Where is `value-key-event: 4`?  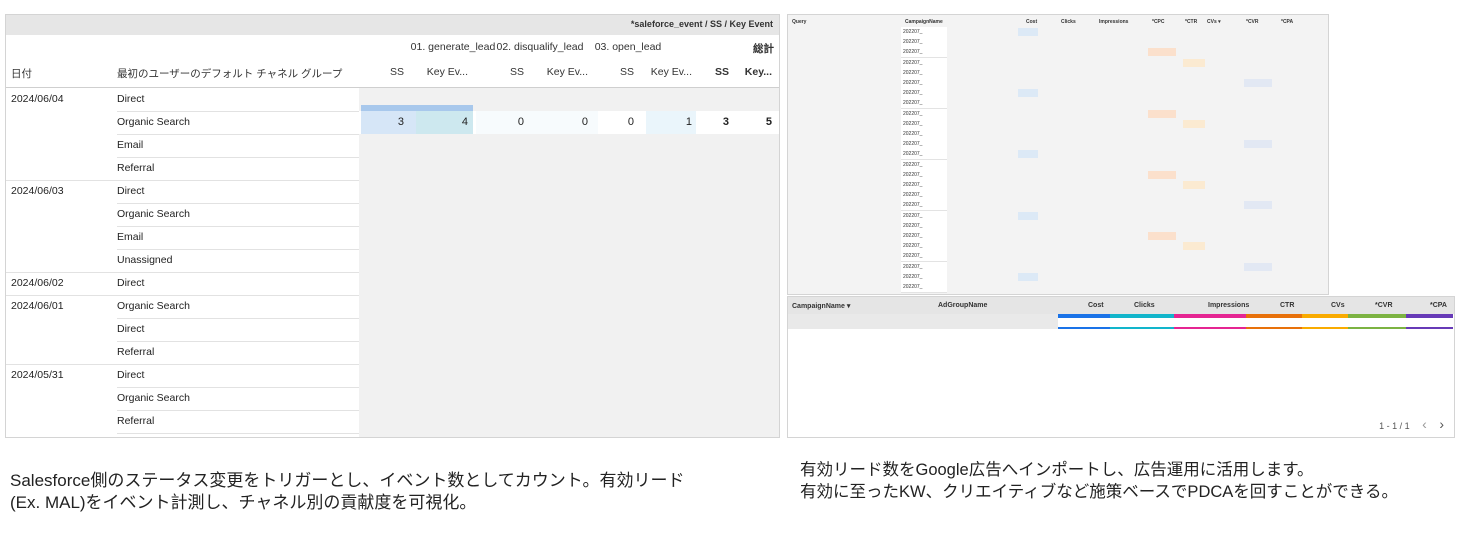
value-key-event: 4 is located at coordinates (464, 122).